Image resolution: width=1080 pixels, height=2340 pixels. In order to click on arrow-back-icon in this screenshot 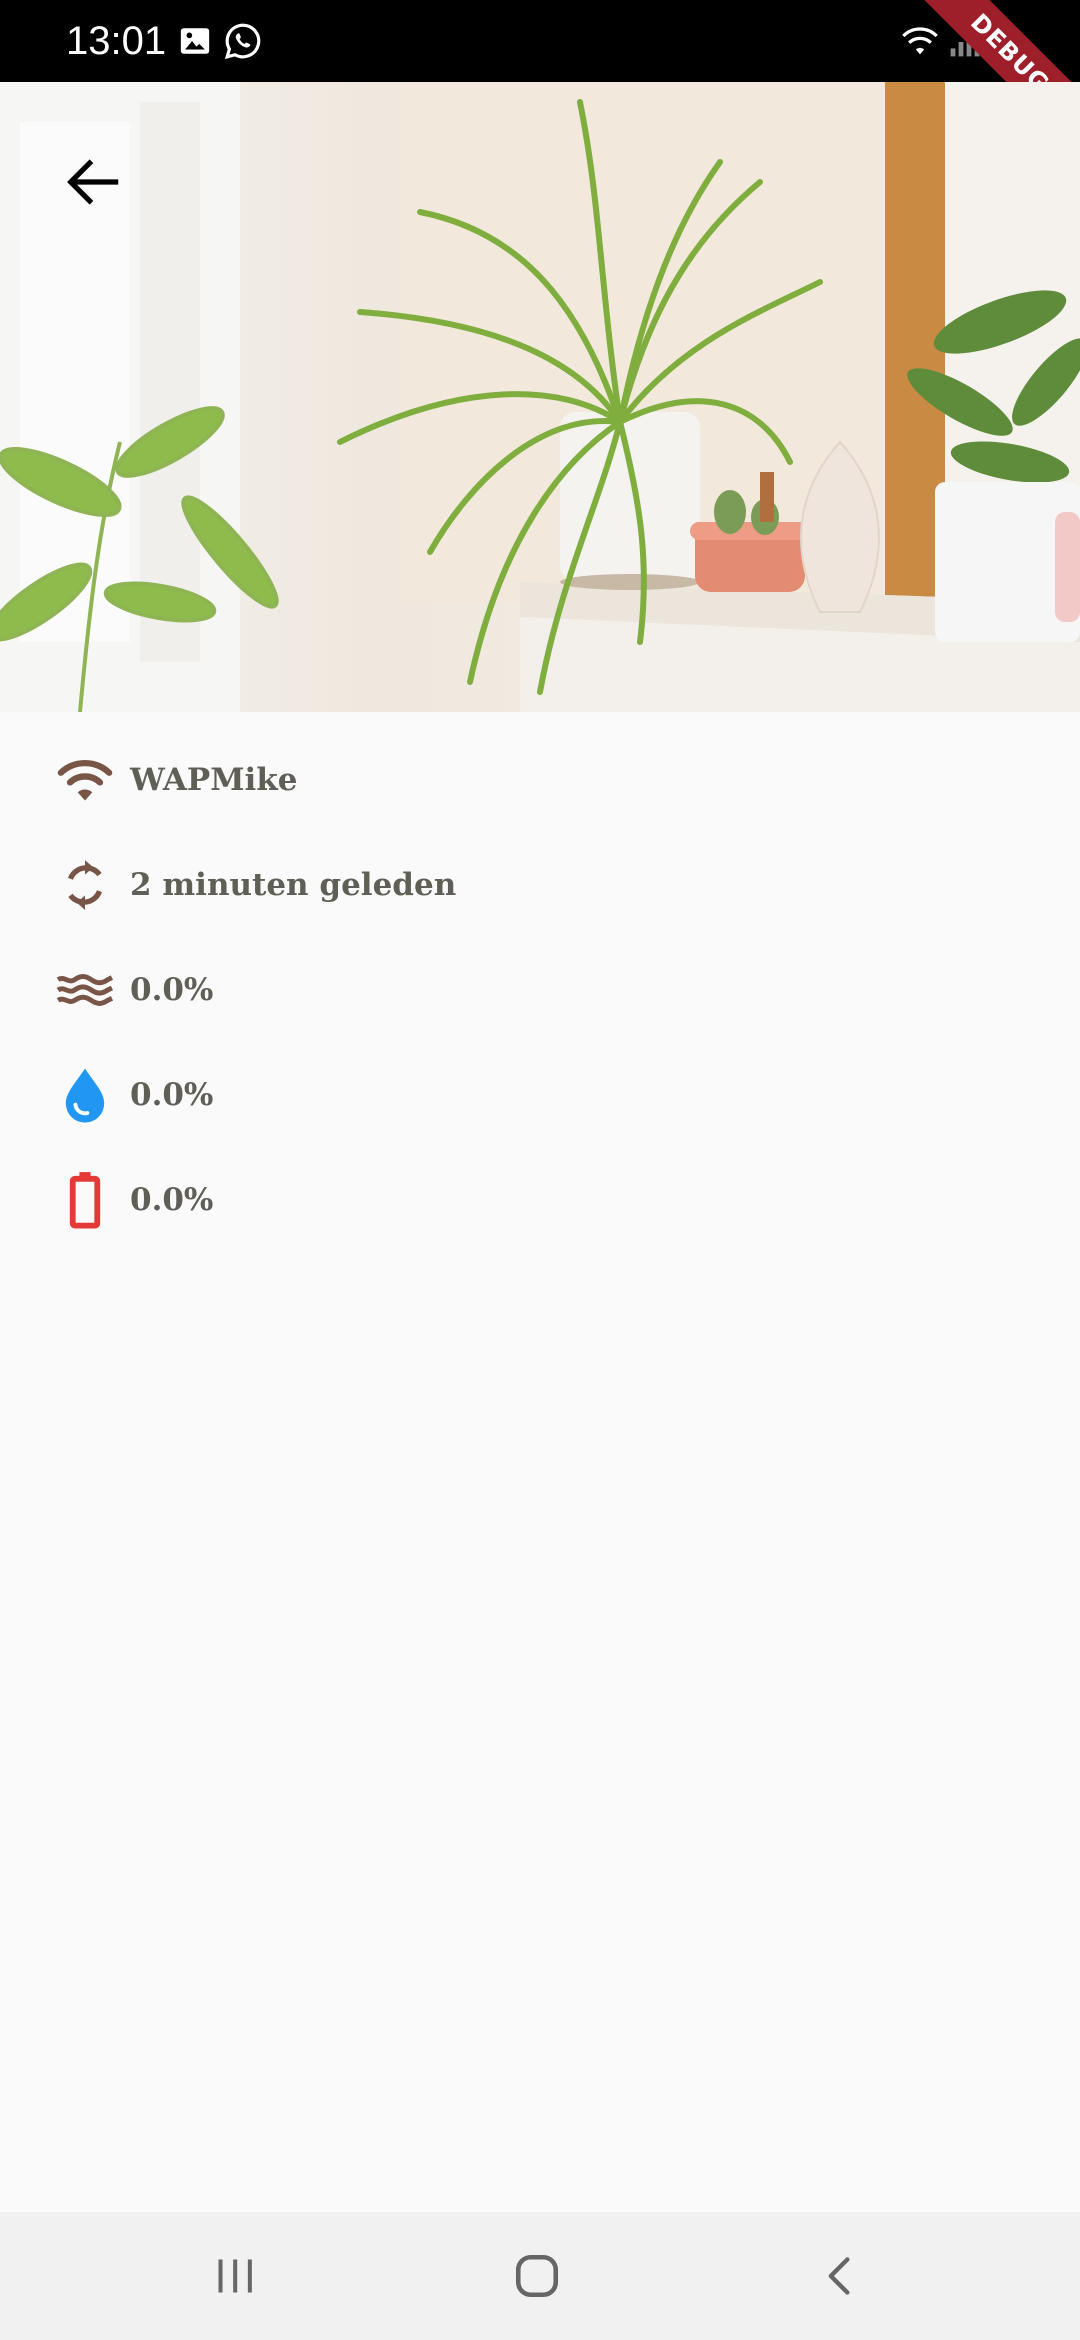, I will do `click(93, 182)`.